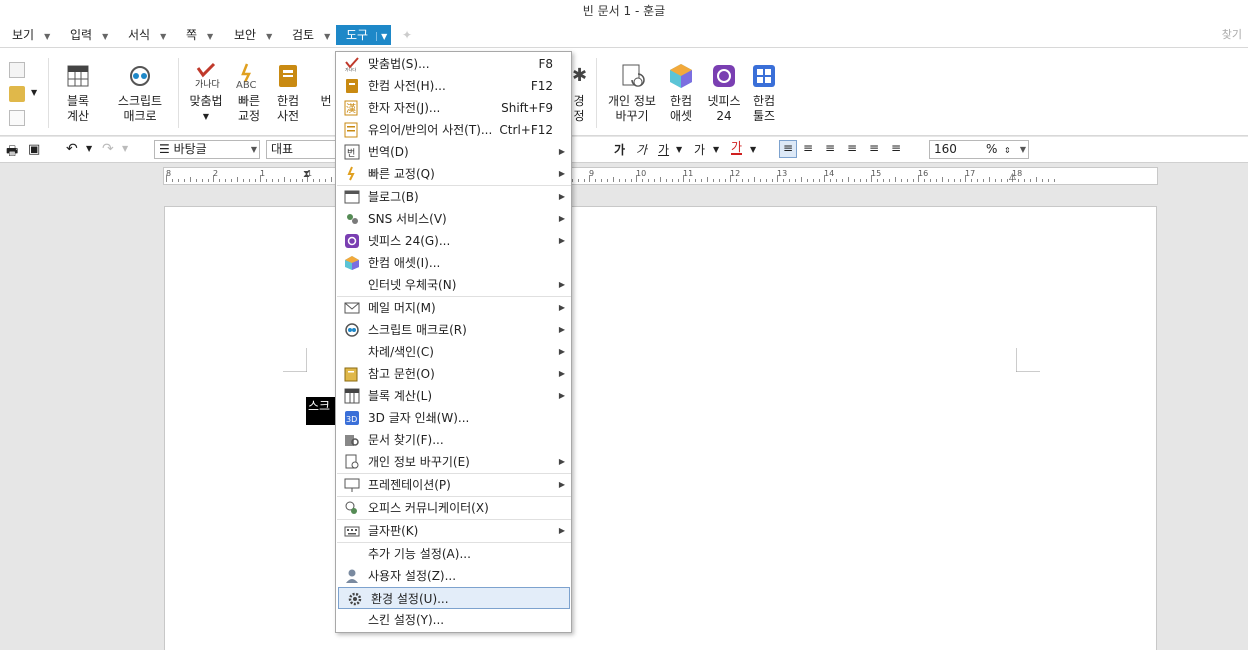  I want to click on spellcheck-button: 가나다 맞춤법 ▼, so click(206, 86).